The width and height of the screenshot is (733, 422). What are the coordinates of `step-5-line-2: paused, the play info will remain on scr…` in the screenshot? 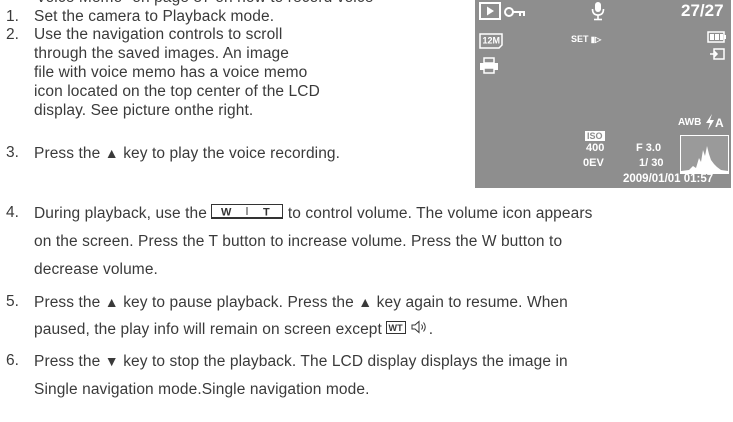 It's located at (234, 330).